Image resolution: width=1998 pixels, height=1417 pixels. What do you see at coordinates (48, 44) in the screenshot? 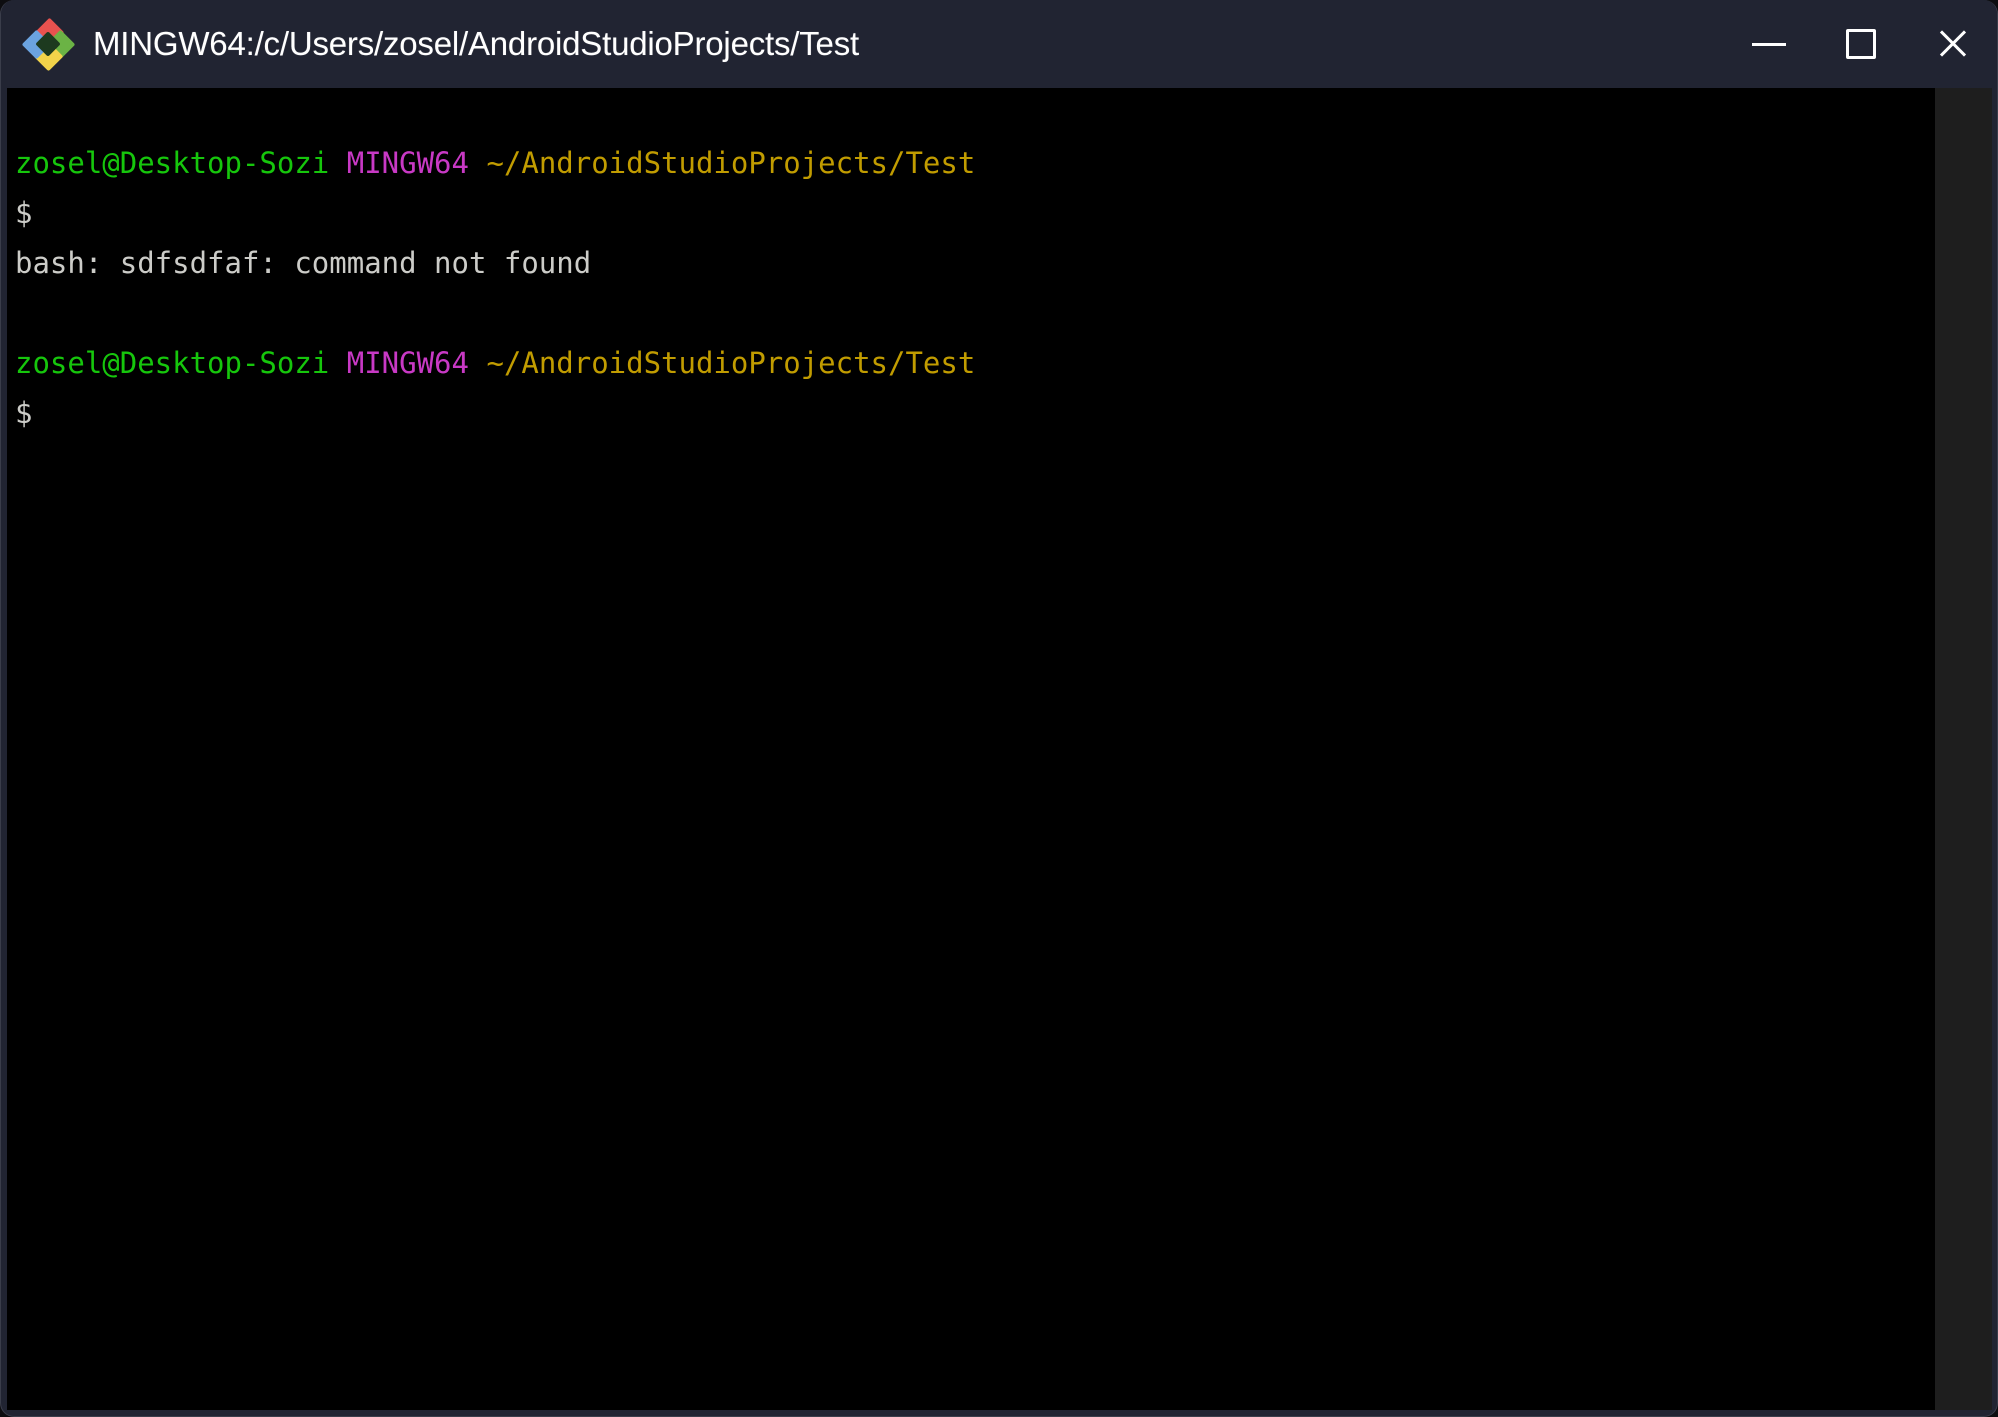
I see `msys2-diamond-icon` at bounding box center [48, 44].